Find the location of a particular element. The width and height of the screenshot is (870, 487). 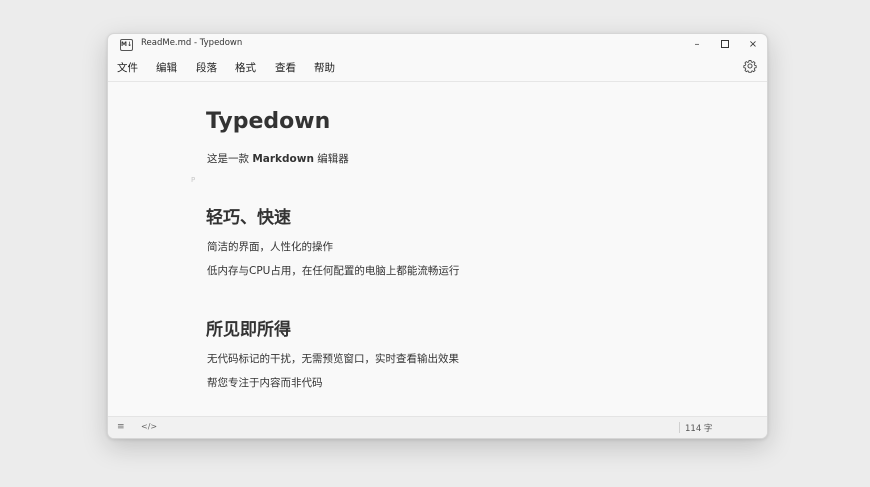

section-heading-2: 所见即所得 is located at coordinates (248, 327).